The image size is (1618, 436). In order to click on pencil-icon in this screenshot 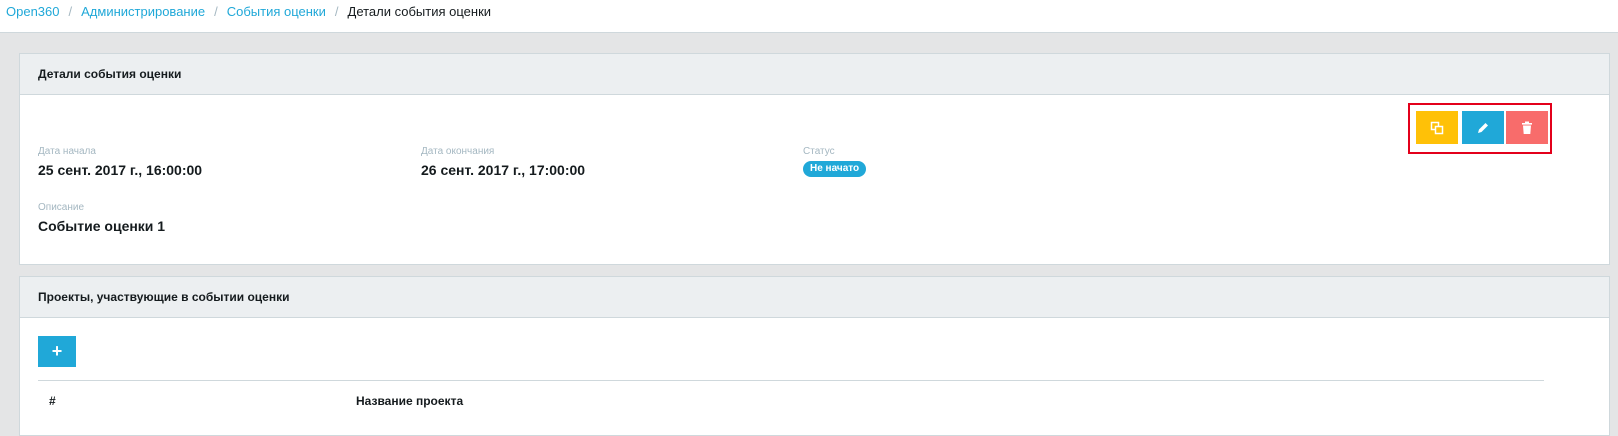, I will do `click(1483, 127)`.